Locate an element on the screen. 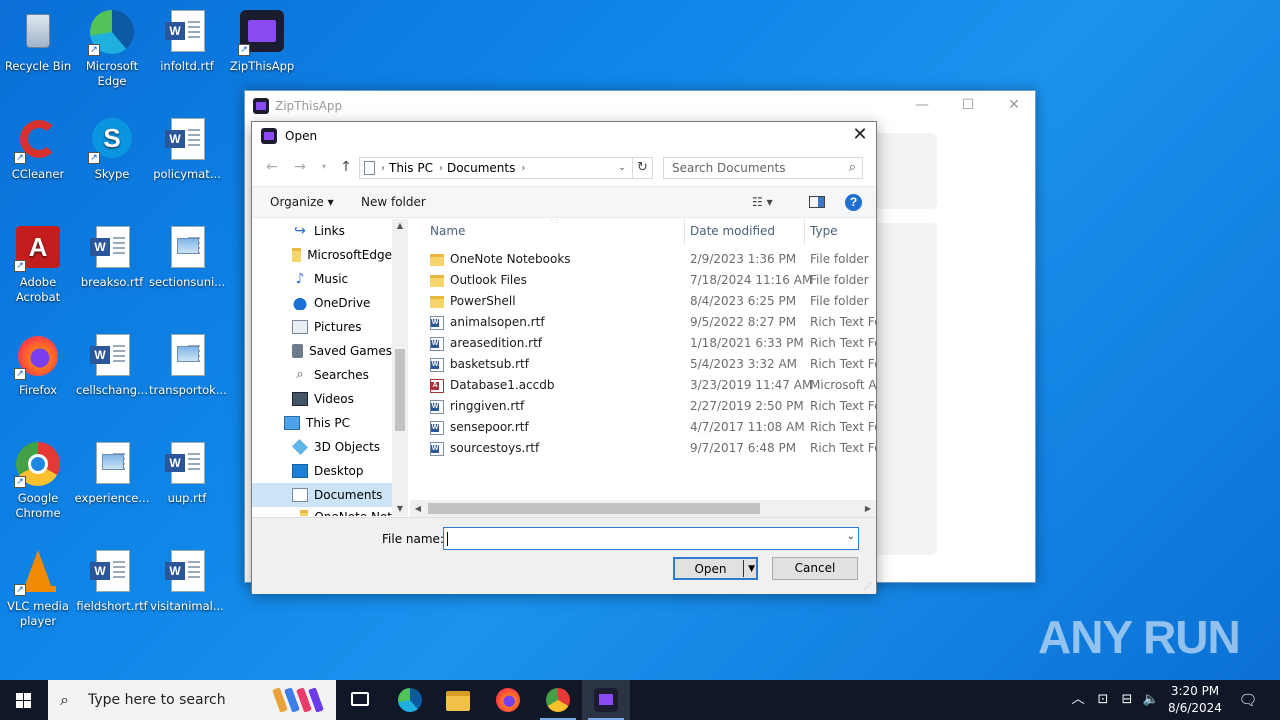  horizontal-scrollbar: ◀ ▶ is located at coordinates (643, 508).